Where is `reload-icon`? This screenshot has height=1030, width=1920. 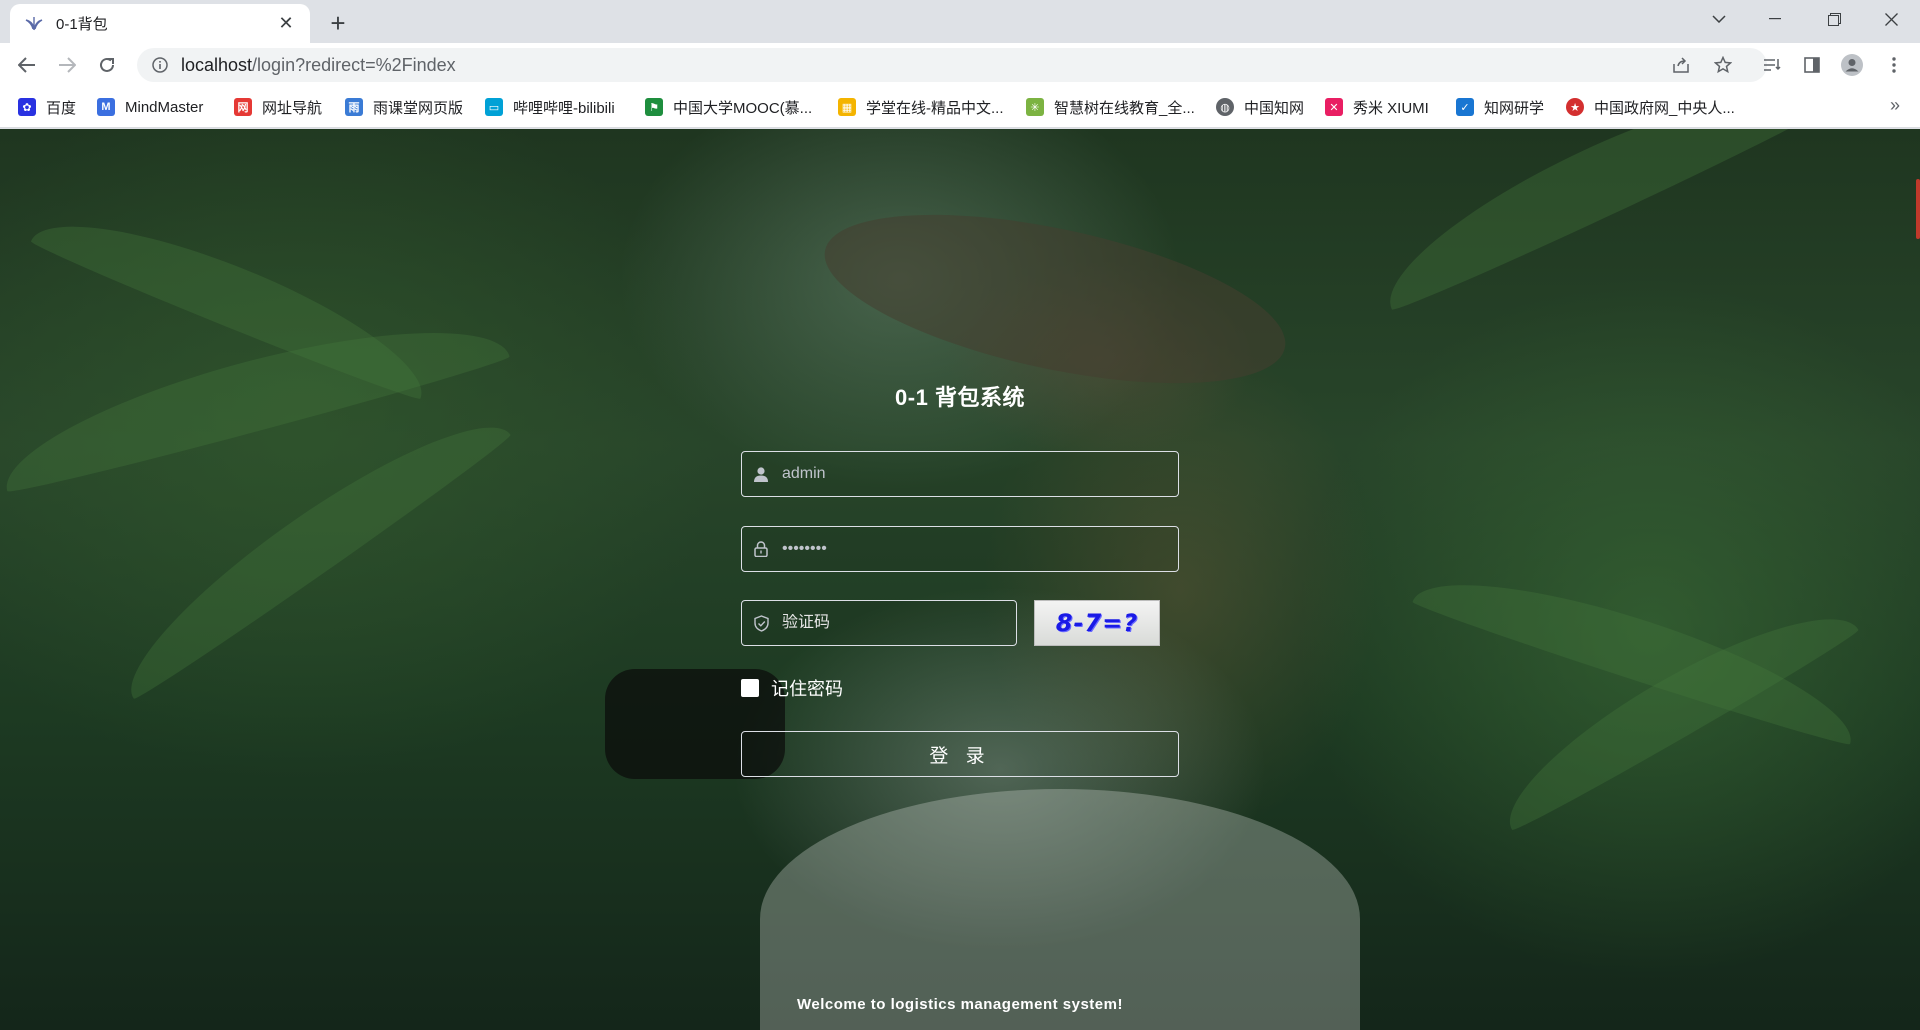 reload-icon is located at coordinates (107, 65).